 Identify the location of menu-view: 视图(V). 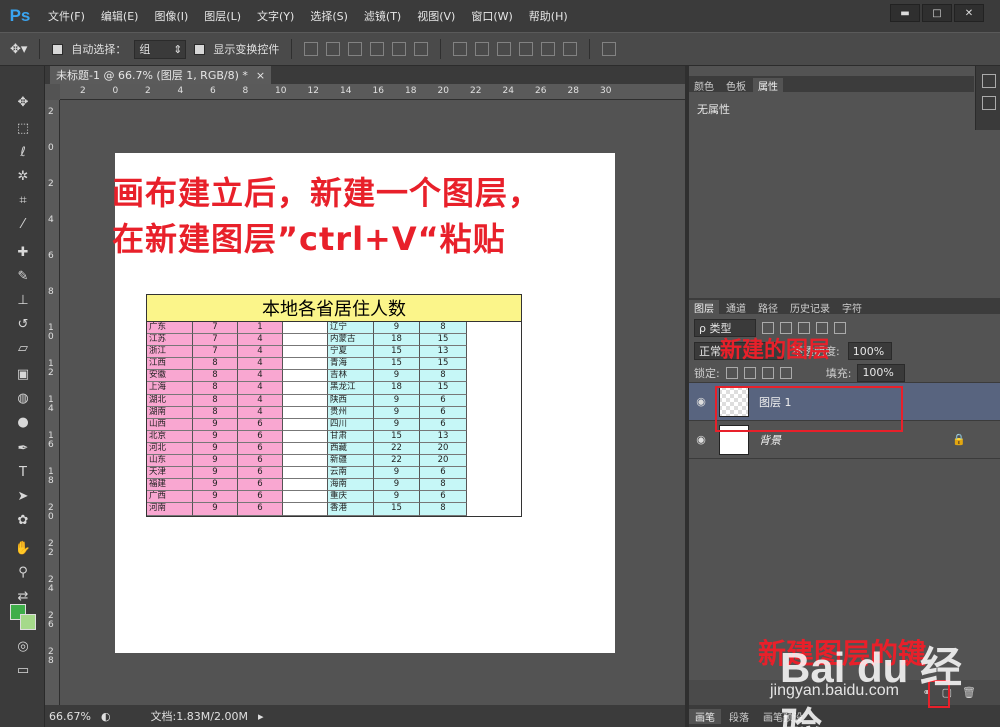
(436, 16).